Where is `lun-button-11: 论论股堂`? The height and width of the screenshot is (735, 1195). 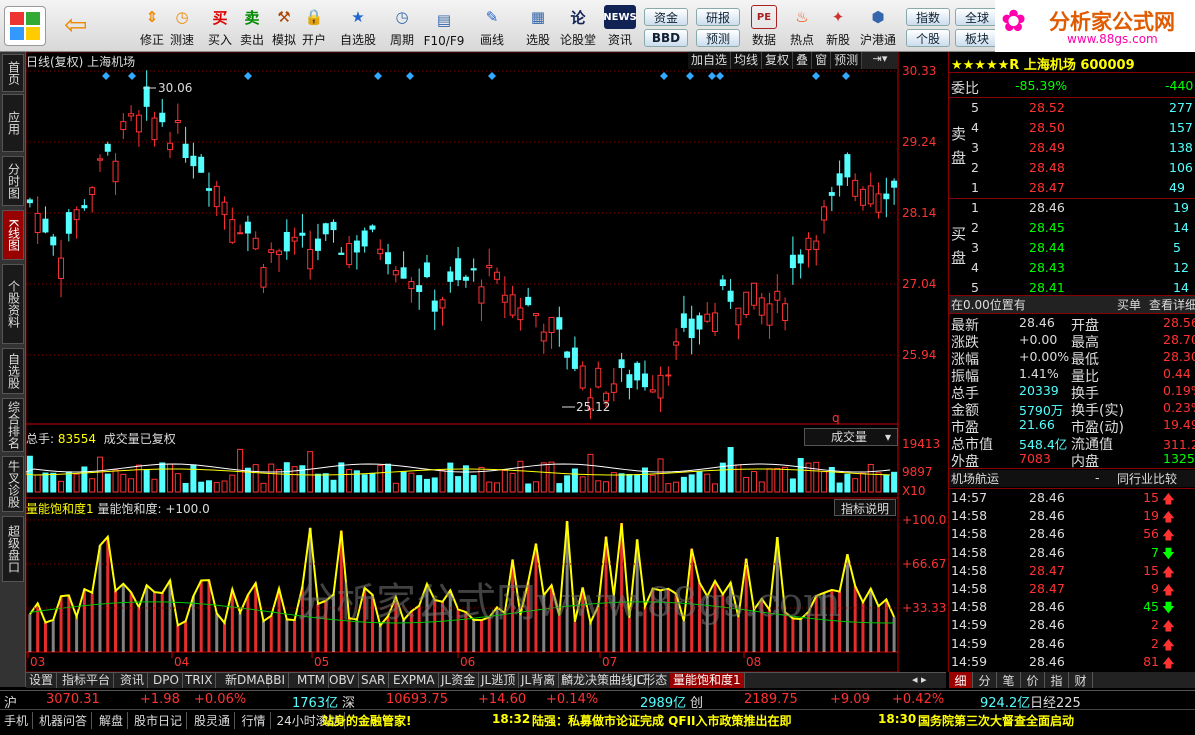
lun-button-11: 论论股堂 is located at coordinates (578, 26).